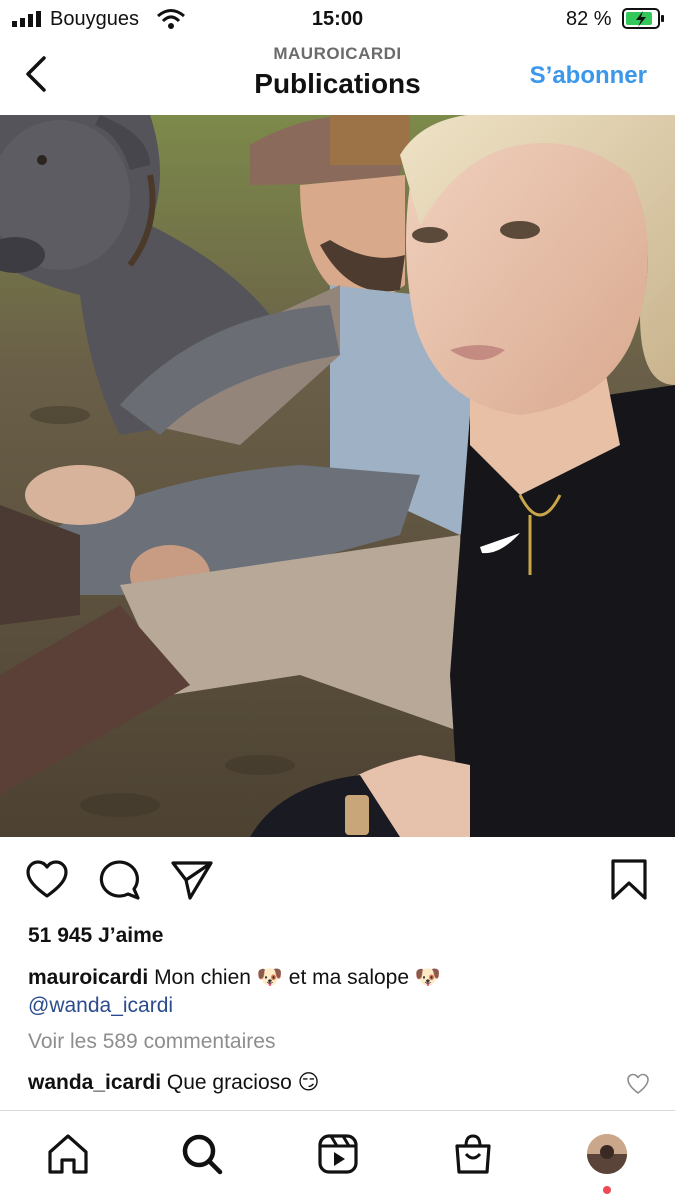  I want to click on comment-like-heart-icon, so click(638, 1084).